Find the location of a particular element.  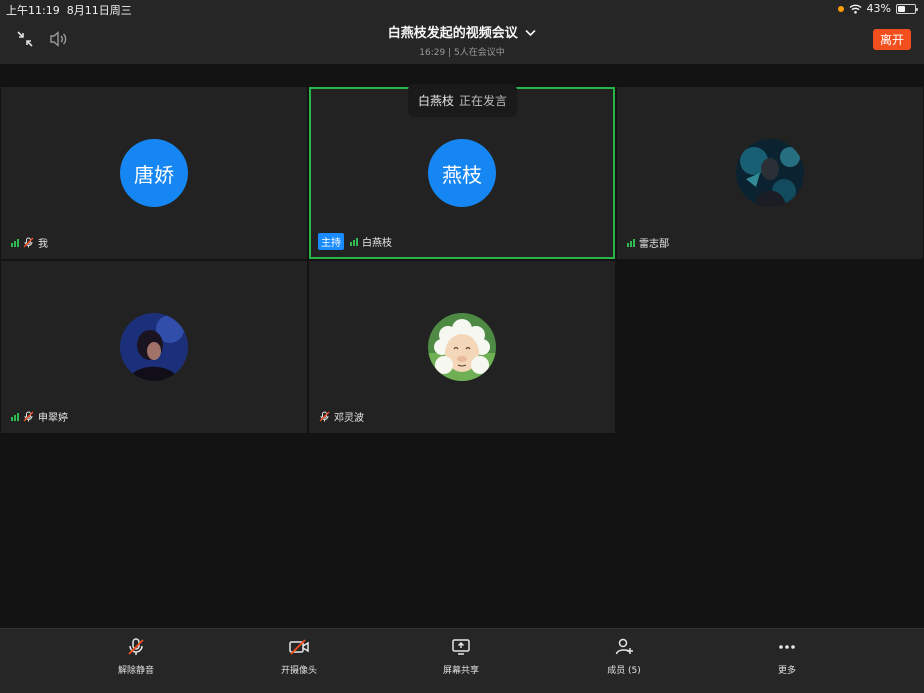

screen-share-label: 屏幕共享 is located at coordinates (460, 671).